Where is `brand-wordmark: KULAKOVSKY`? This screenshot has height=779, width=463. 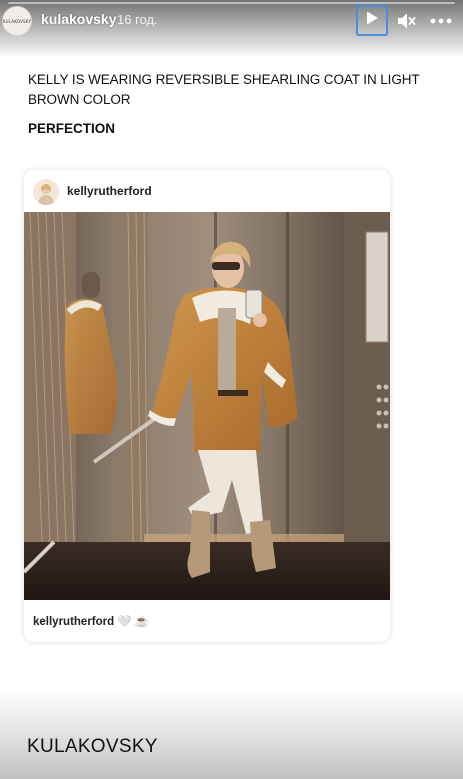
brand-wordmark: KULAKOVSKY is located at coordinates (92, 746).